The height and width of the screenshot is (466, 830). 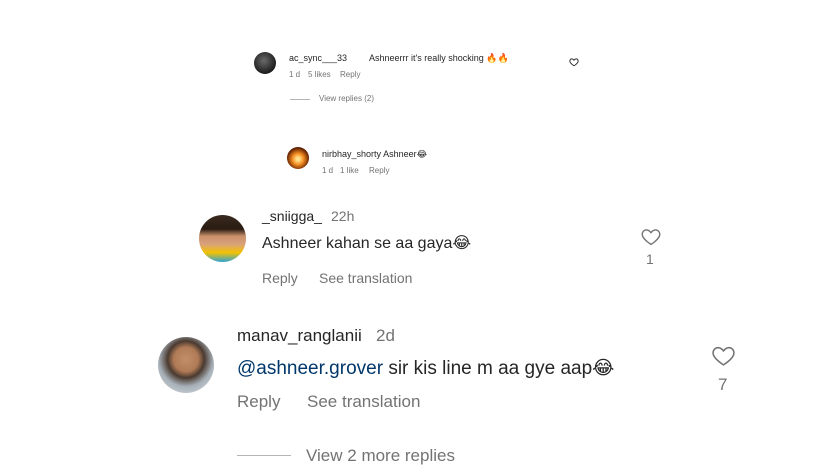 What do you see at coordinates (385, 335) in the screenshot?
I see `comment-time: 2d` at bounding box center [385, 335].